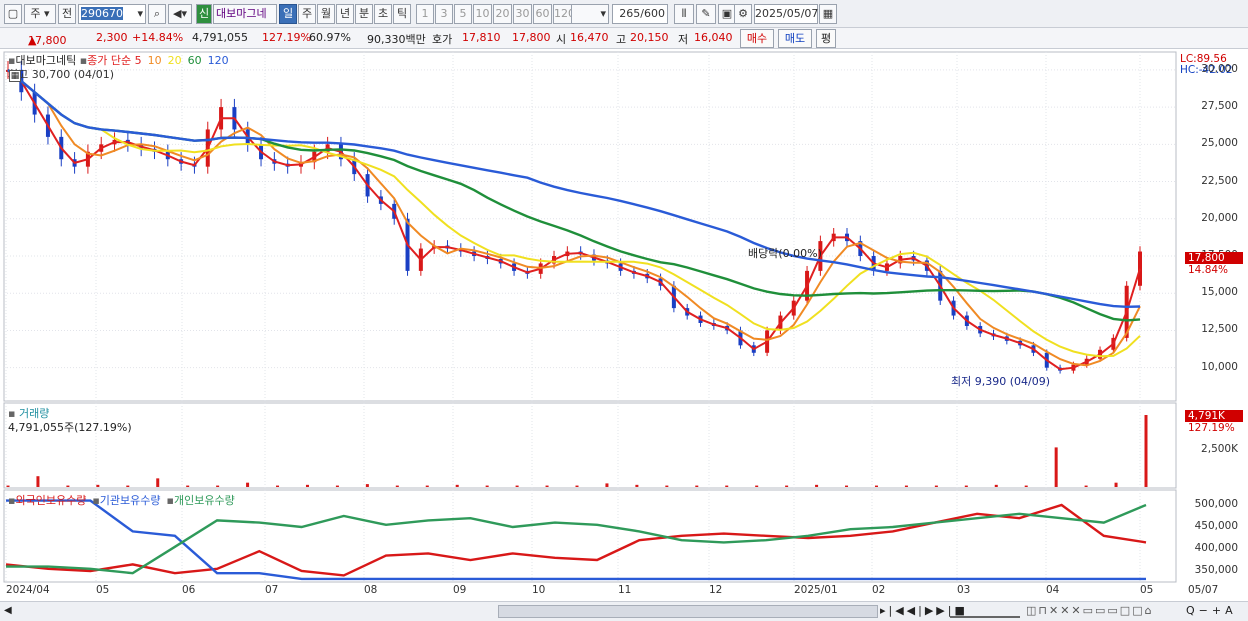 This screenshot has height=621, width=1248. I want to click on hoga-label: 호가, so click(442, 39).